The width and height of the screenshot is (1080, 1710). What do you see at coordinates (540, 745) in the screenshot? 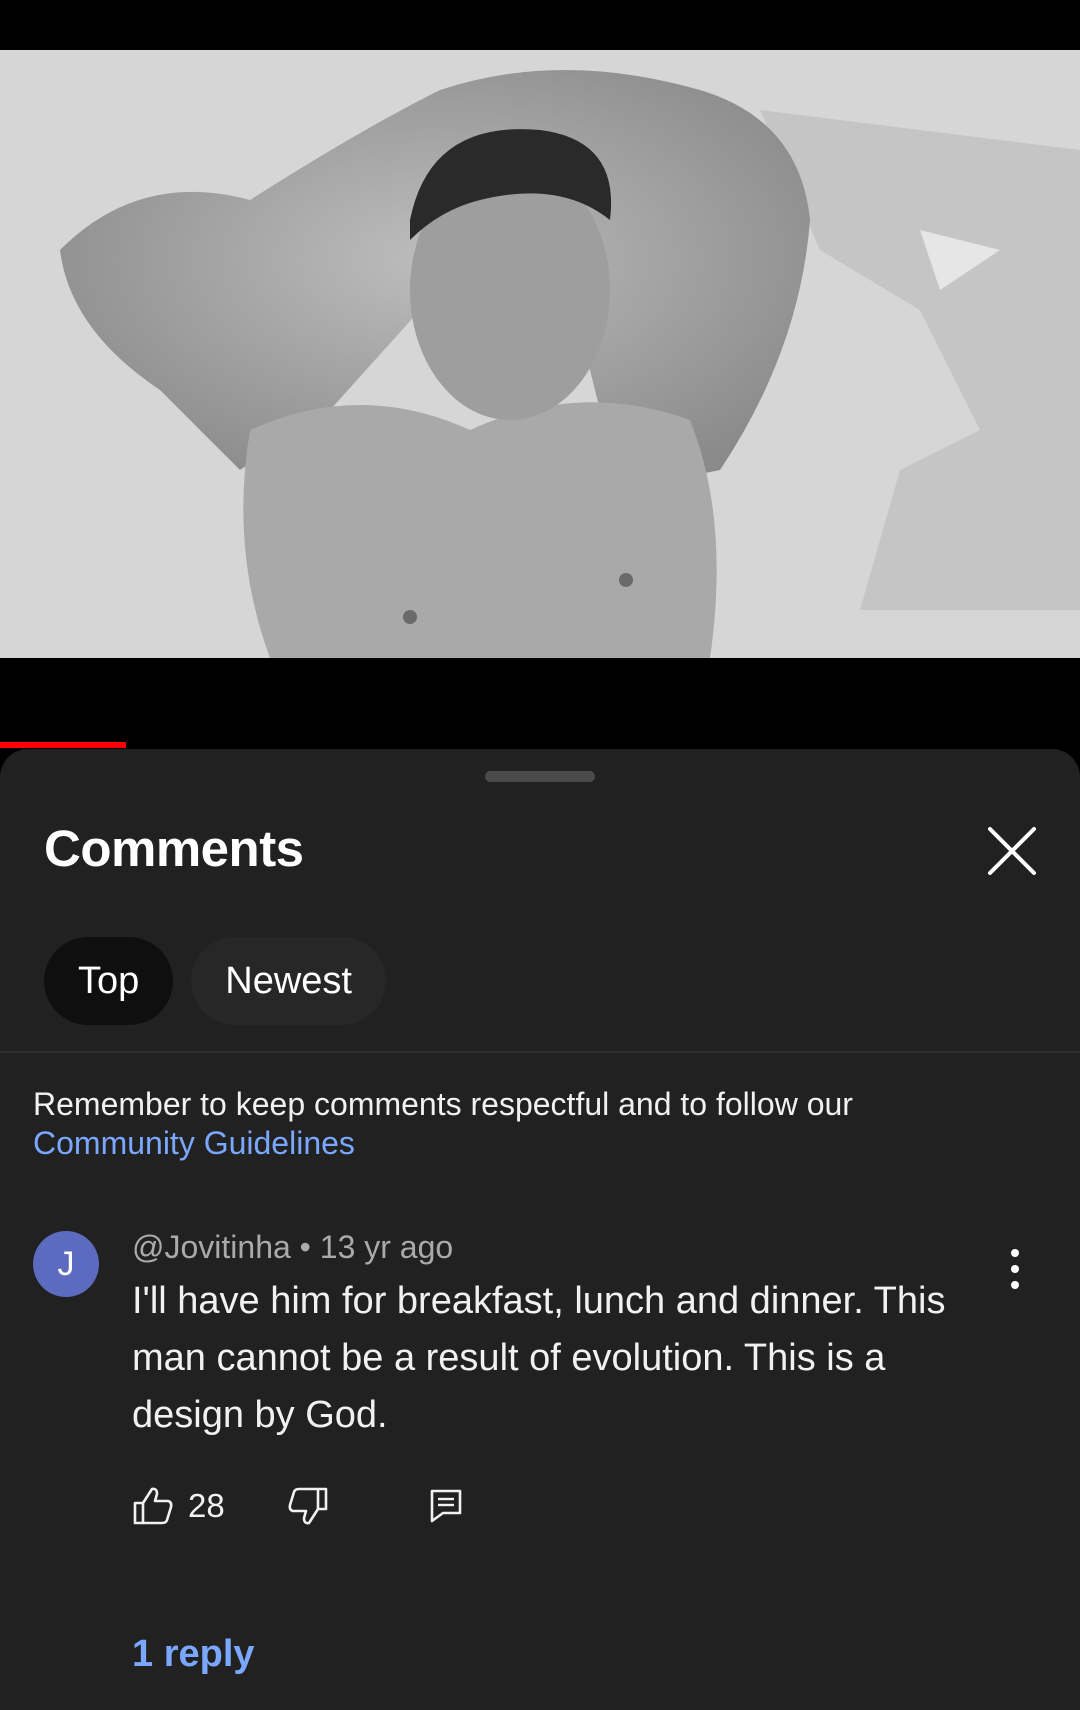
I see `video-progress-bar` at bounding box center [540, 745].